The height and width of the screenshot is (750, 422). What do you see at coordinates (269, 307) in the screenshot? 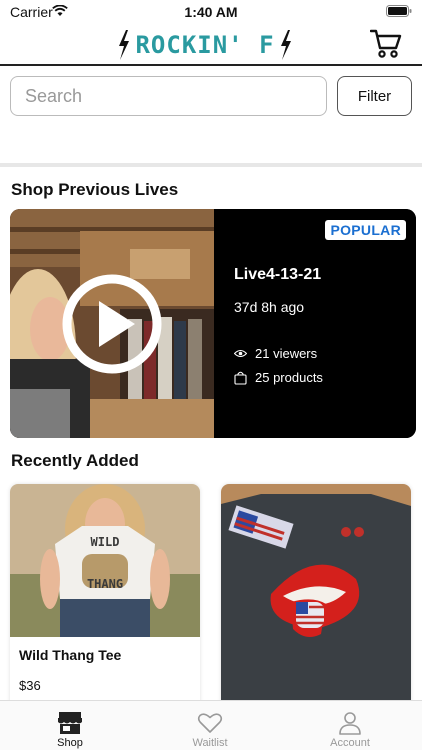
I see `live-time-ago: 37d 8h ago` at bounding box center [269, 307].